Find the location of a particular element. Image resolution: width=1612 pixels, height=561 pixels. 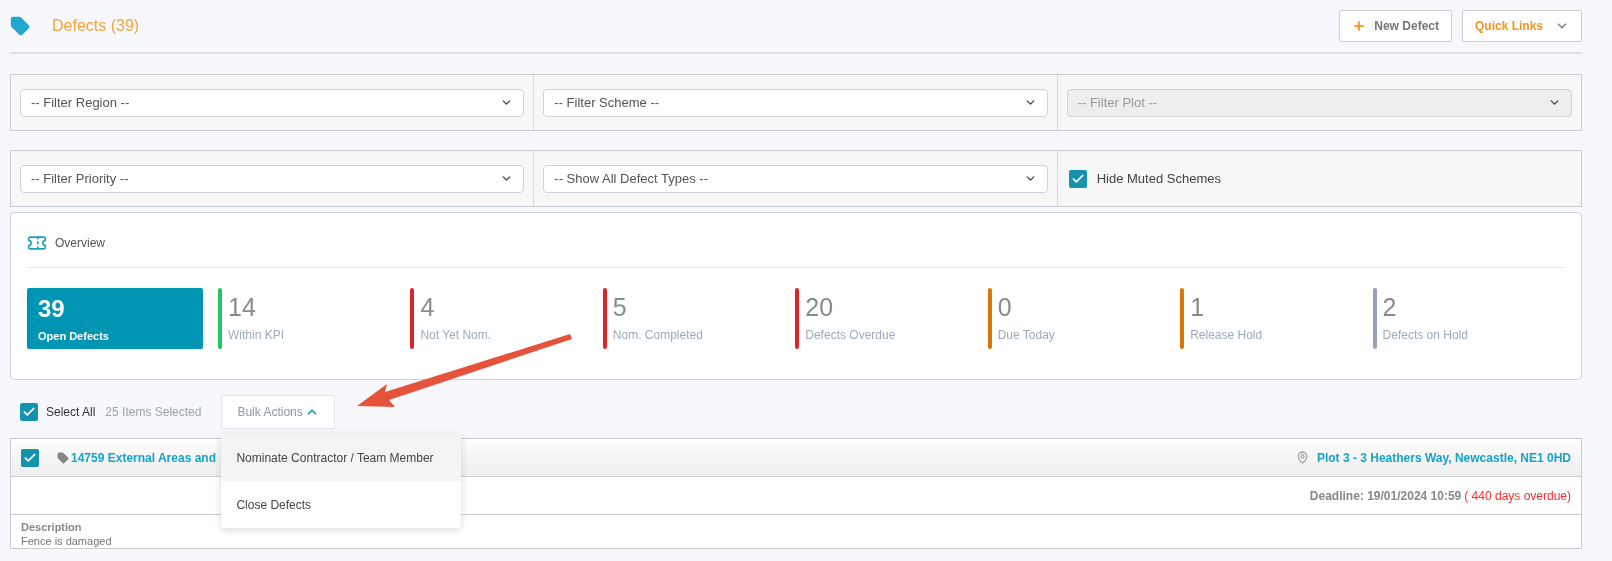

stat-label: Defects on Hold is located at coordinates (1425, 335).